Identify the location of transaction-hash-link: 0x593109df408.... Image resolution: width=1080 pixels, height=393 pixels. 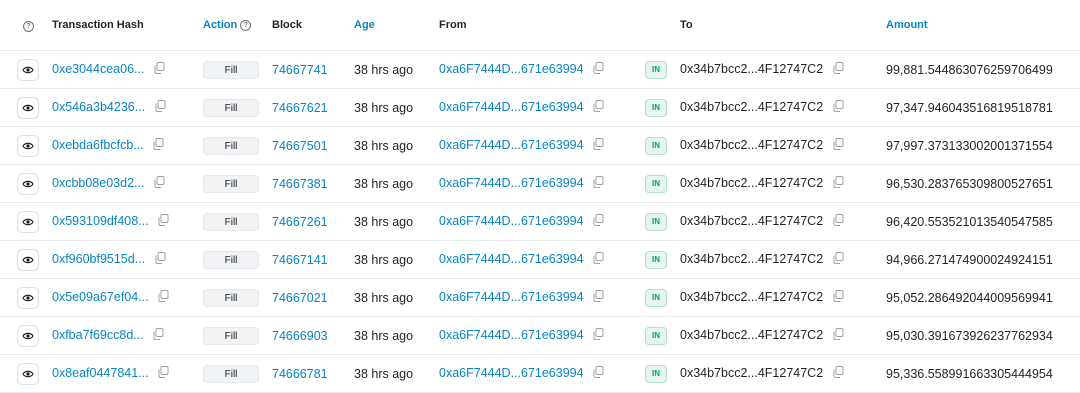
(100, 221).